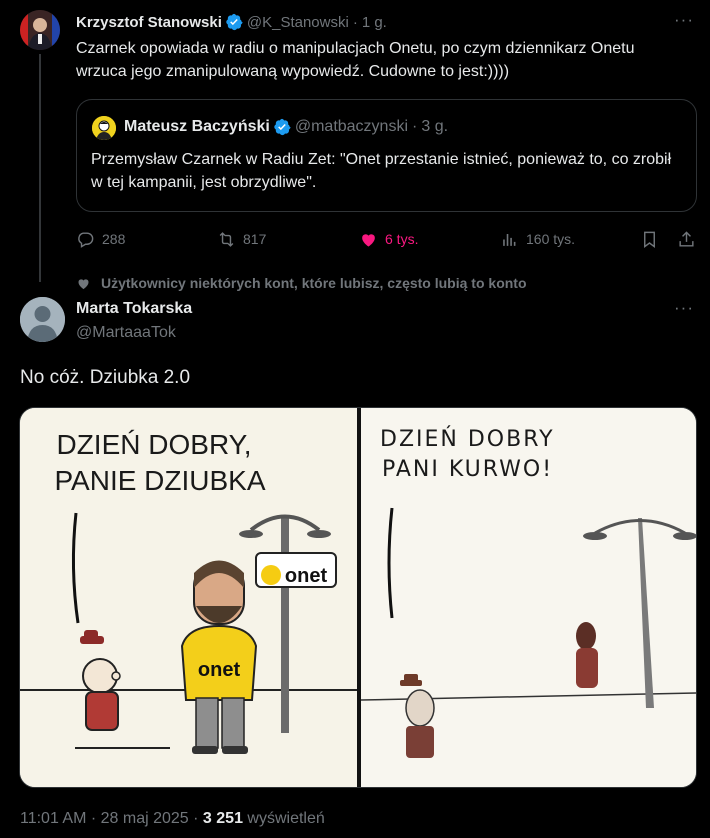  Describe the element at coordinates (149, 22) in the screenshot. I see `author-name: Krzysztof Stanowski` at that location.